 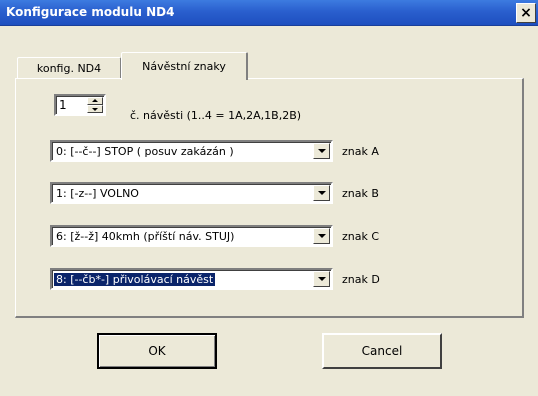 I want to click on znak-c-label: znak C, so click(x=361, y=236).